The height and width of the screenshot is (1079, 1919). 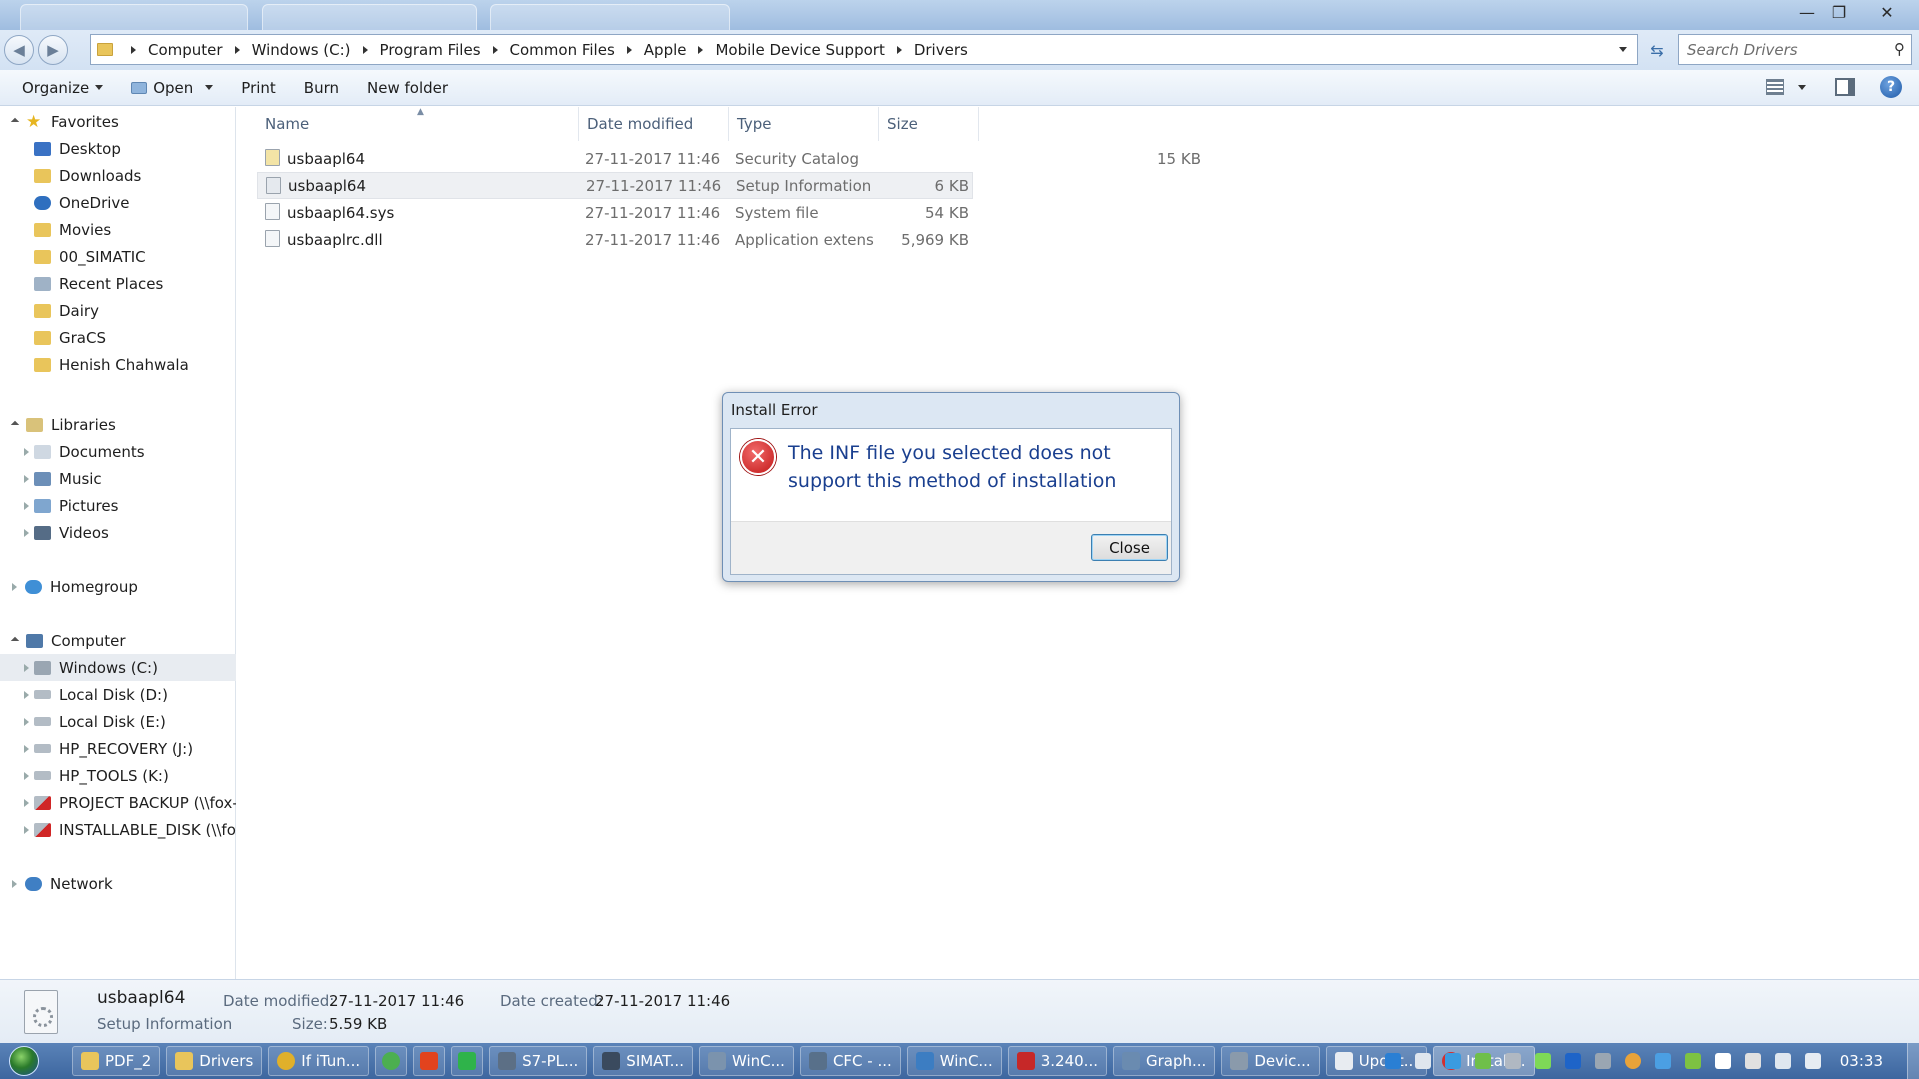 What do you see at coordinates (1782, 1061) in the screenshot?
I see `wifi-icon` at bounding box center [1782, 1061].